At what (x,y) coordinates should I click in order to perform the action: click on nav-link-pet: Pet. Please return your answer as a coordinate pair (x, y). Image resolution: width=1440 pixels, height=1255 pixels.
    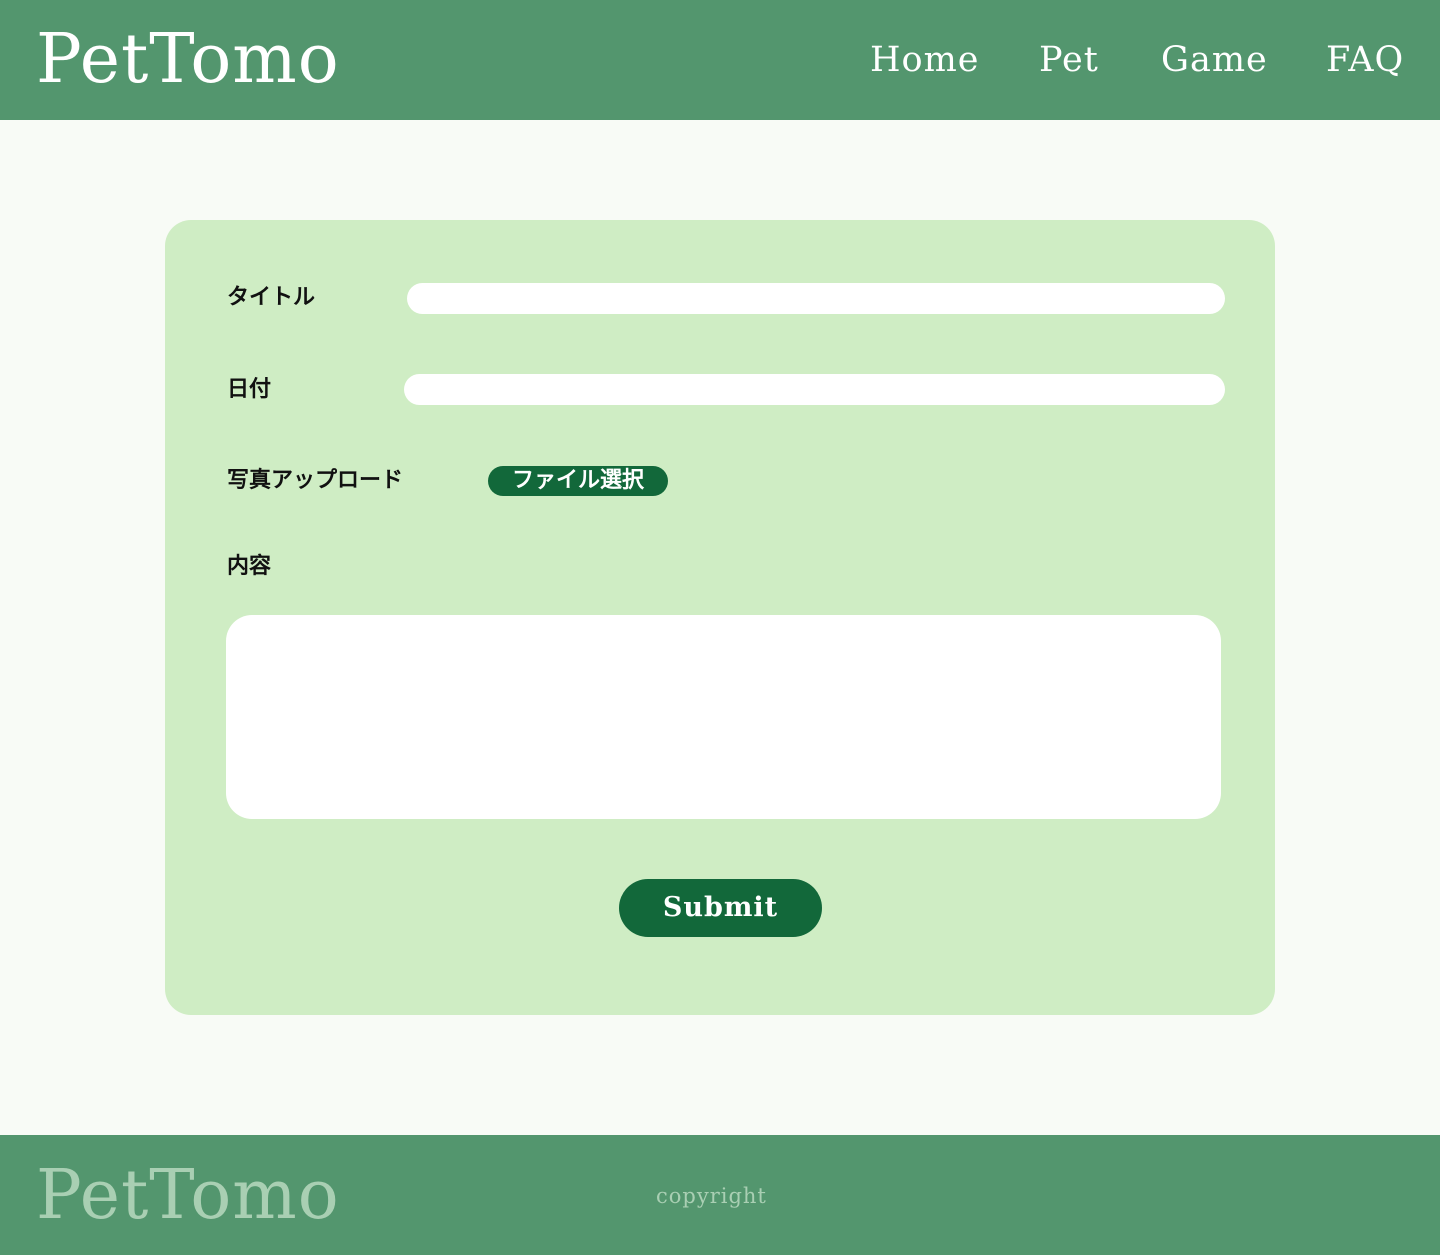
    Looking at the image, I should click on (1069, 60).